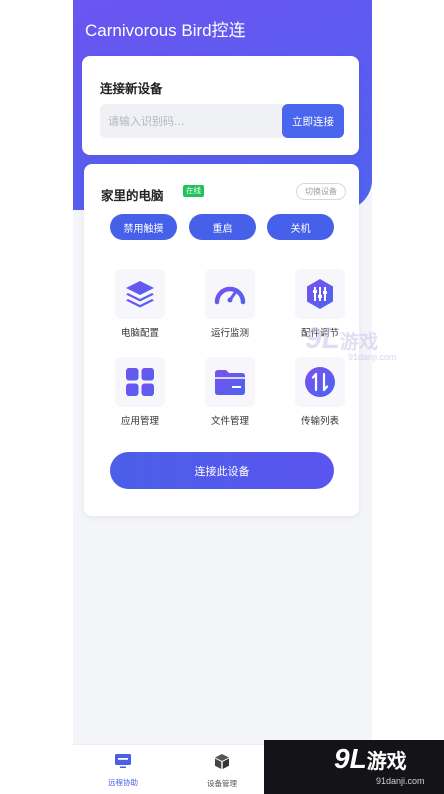 Image resolution: width=444 pixels, height=794 pixels. I want to click on gauge-icon, so click(230, 294).